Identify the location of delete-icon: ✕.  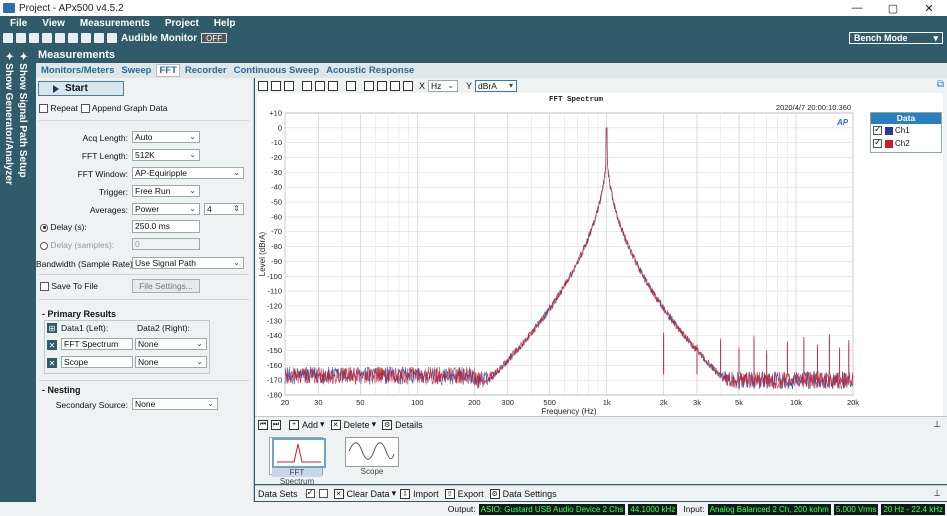
(335, 424).